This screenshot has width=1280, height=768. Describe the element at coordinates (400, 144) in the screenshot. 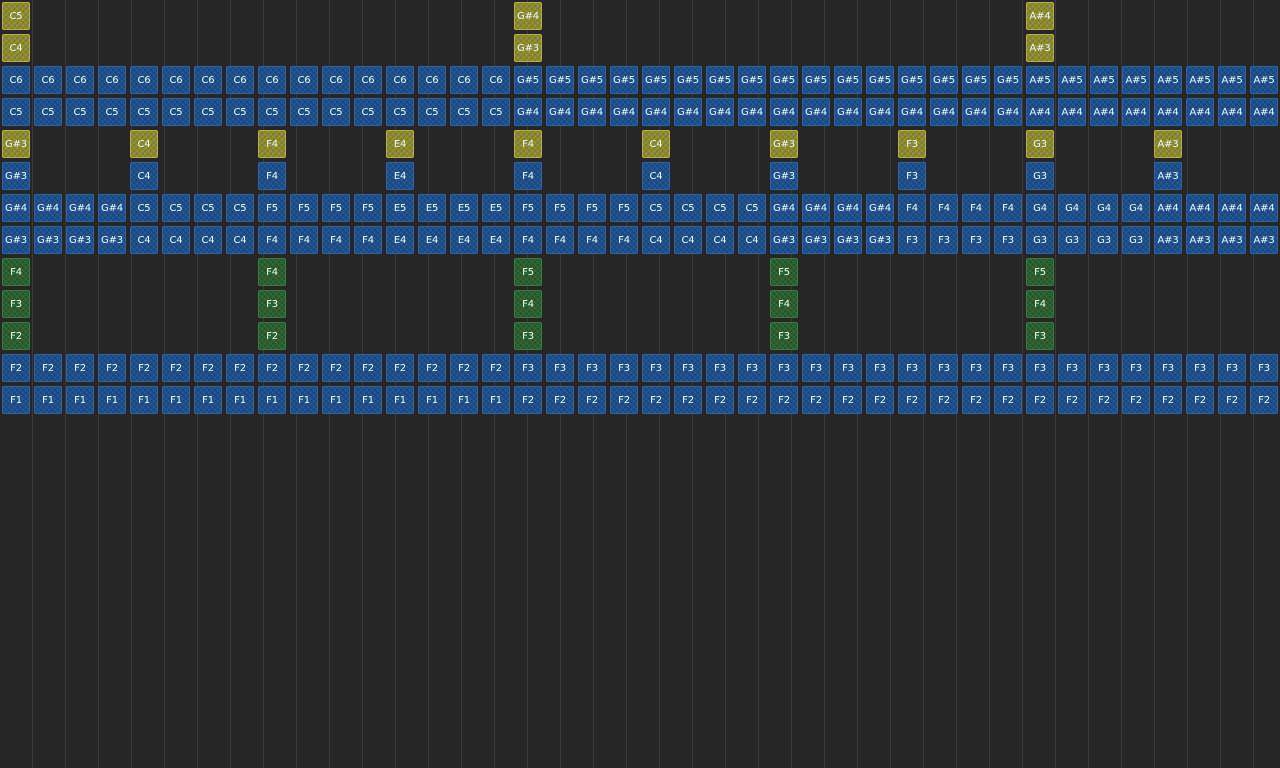

I see `note-block-yellow: E4` at that location.